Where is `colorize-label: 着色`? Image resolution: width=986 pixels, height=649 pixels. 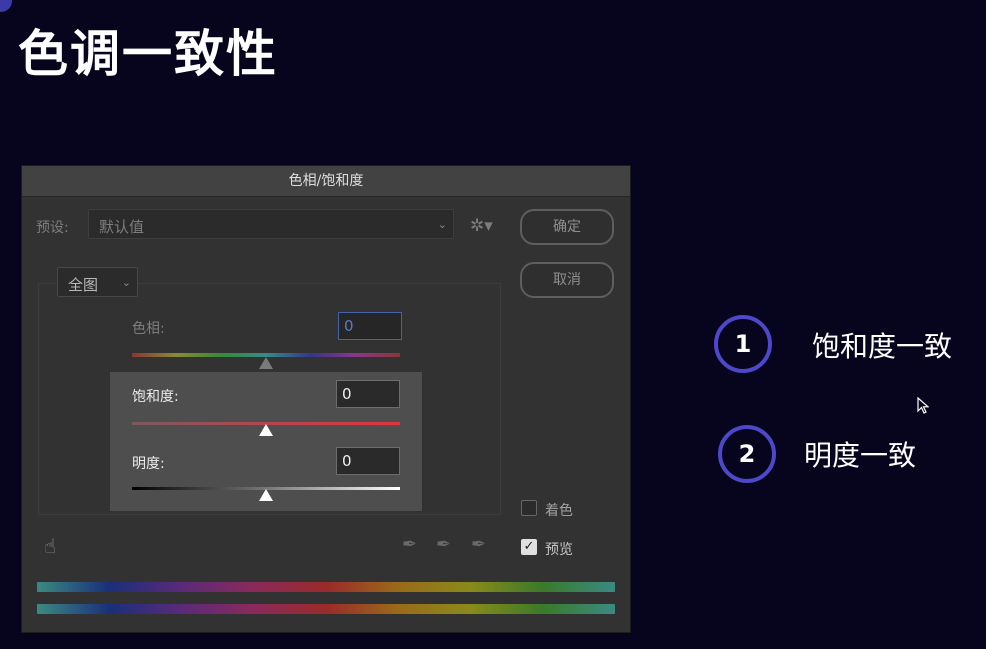
colorize-label: 着色 is located at coordinates (559, 511).